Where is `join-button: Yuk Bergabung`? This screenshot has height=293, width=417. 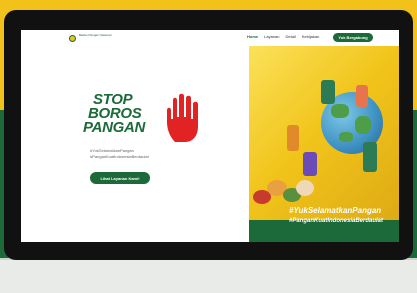
join-button: Yuk Bergabung is located at coordinates (353, 37).